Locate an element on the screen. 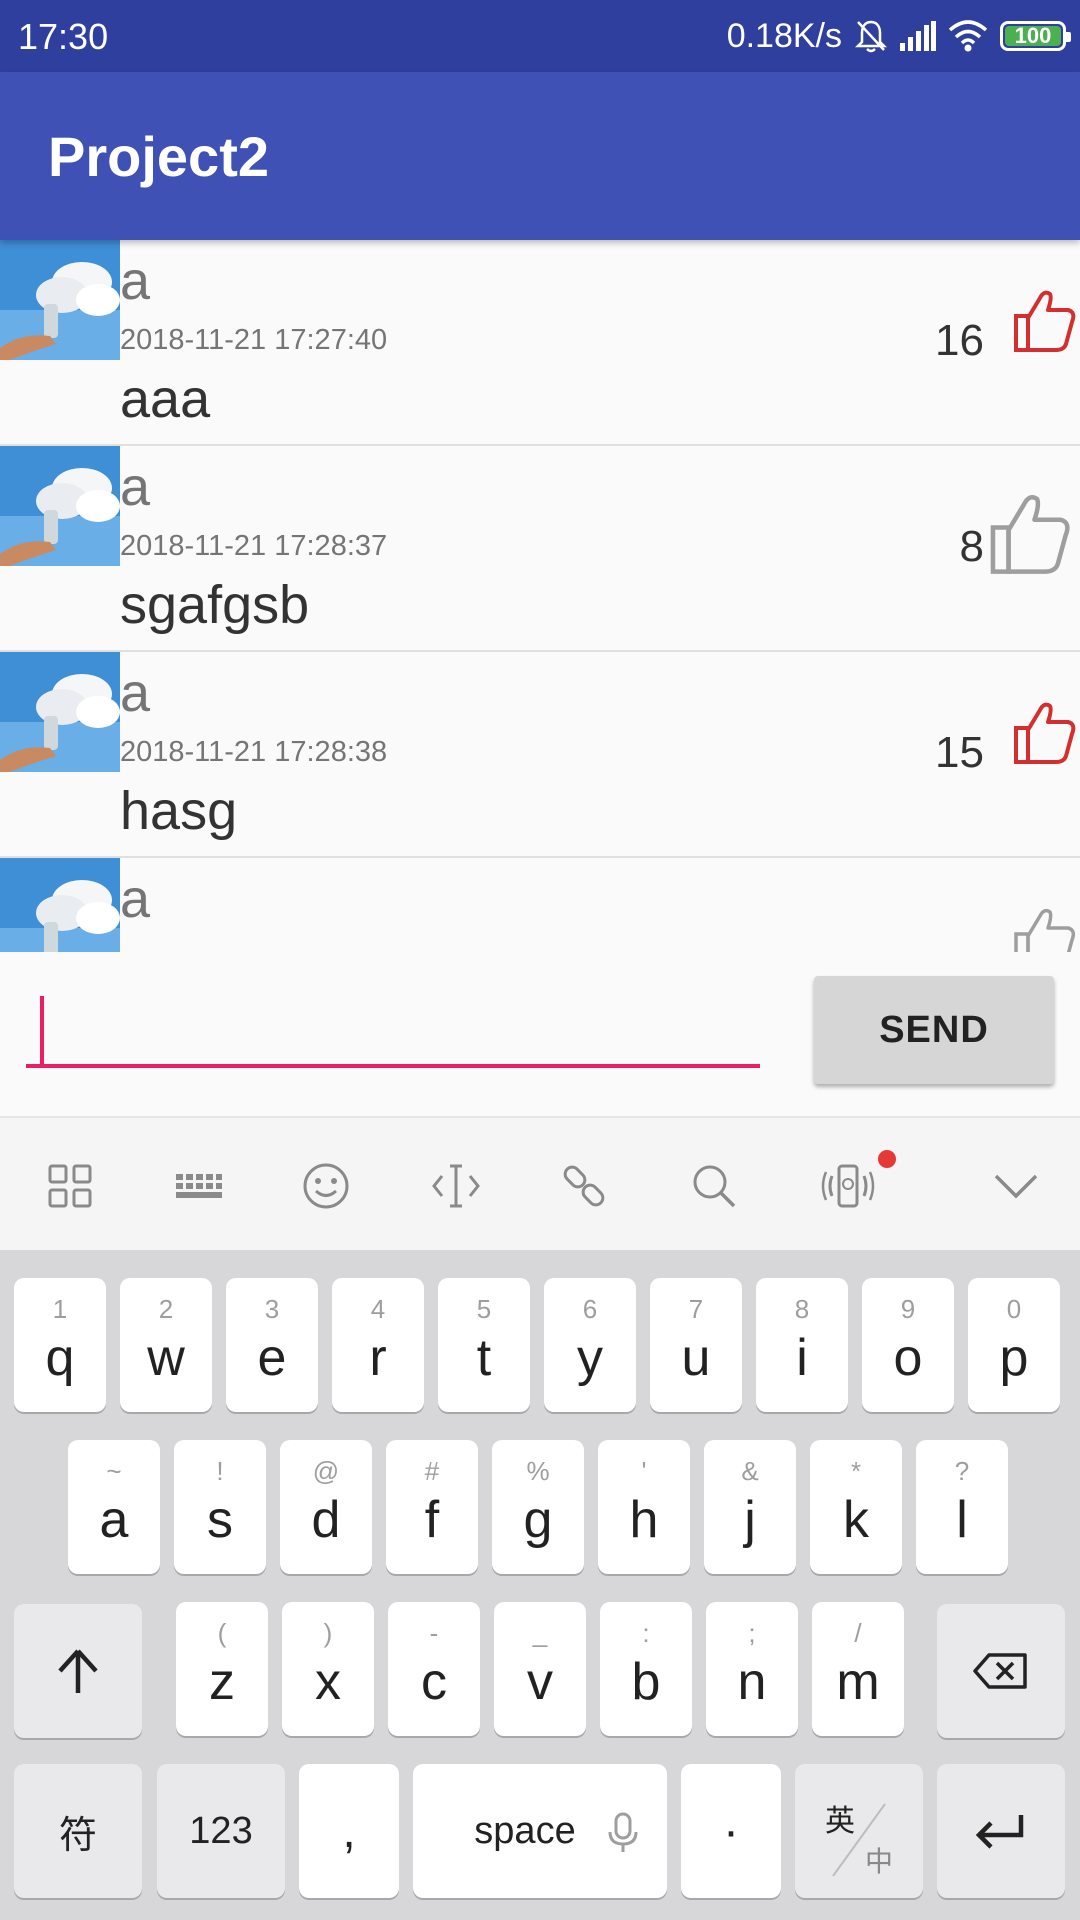 This screenshot has height=1920, width=1080. key-char: t is located at coordinates (484, 1358).